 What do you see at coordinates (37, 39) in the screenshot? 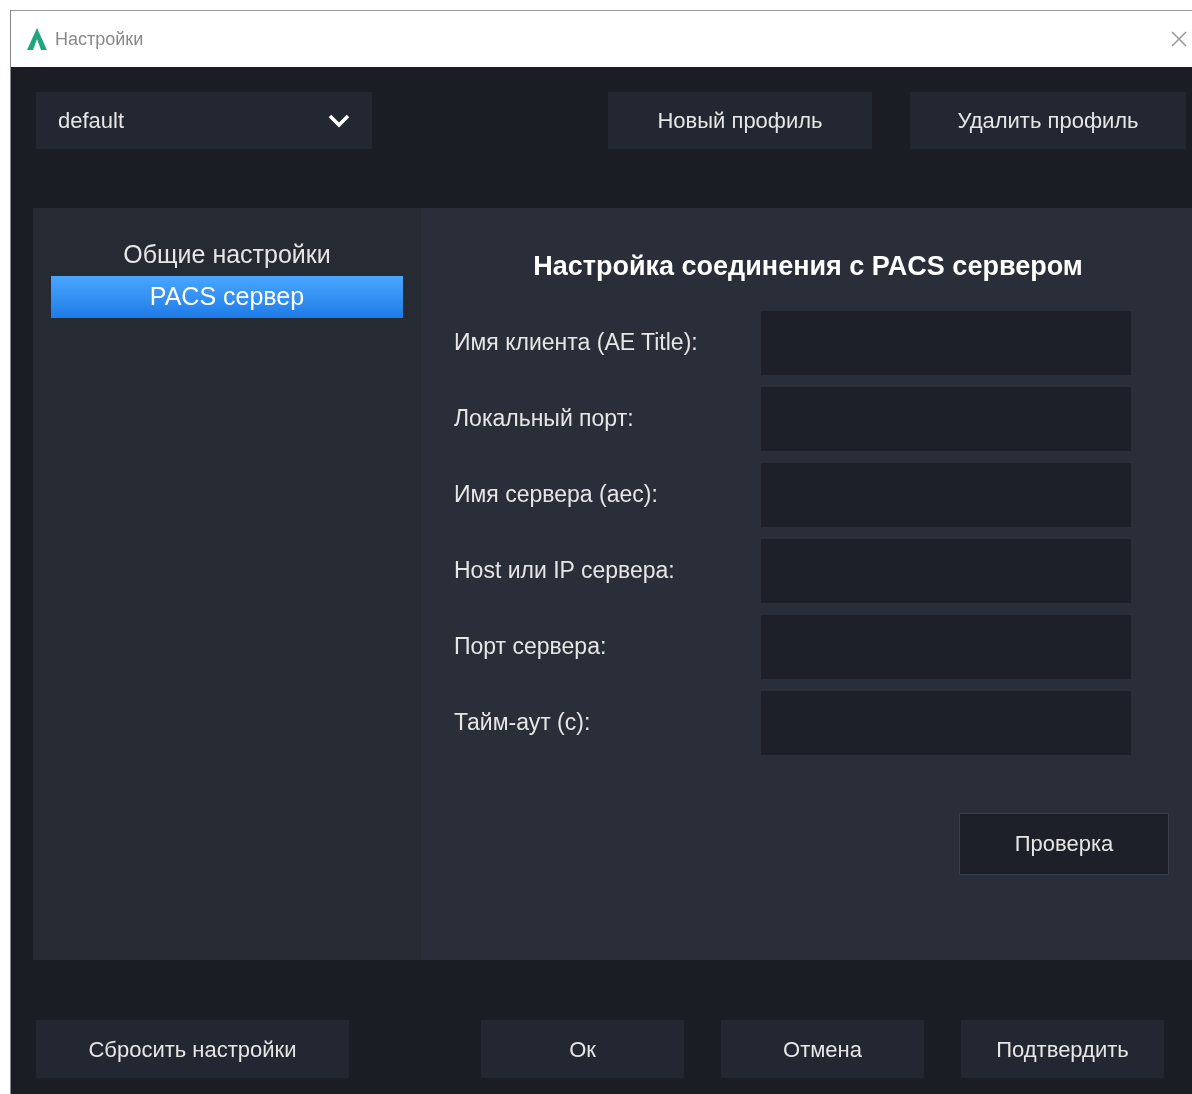
I see `app-logo-icon` at bounding box center [37, 39].